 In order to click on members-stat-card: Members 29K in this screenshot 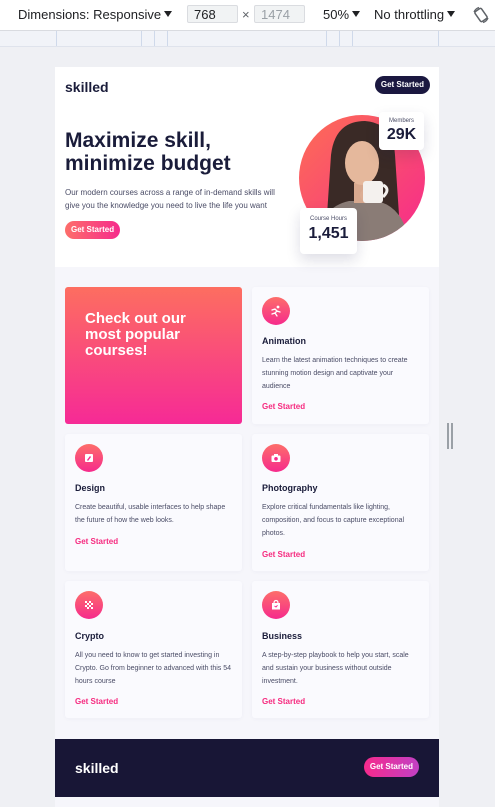, I will do `click(401, 131)`.